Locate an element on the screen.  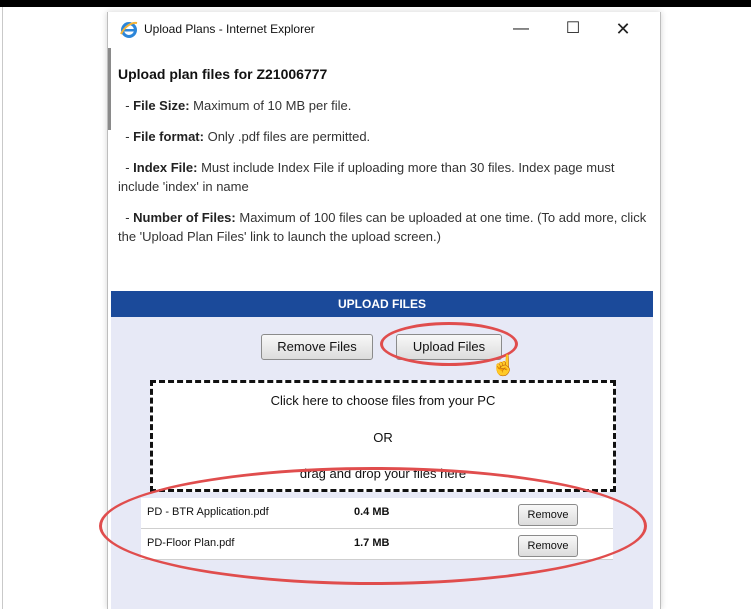
close-button: ✕ is located at coordinates (623, 29).